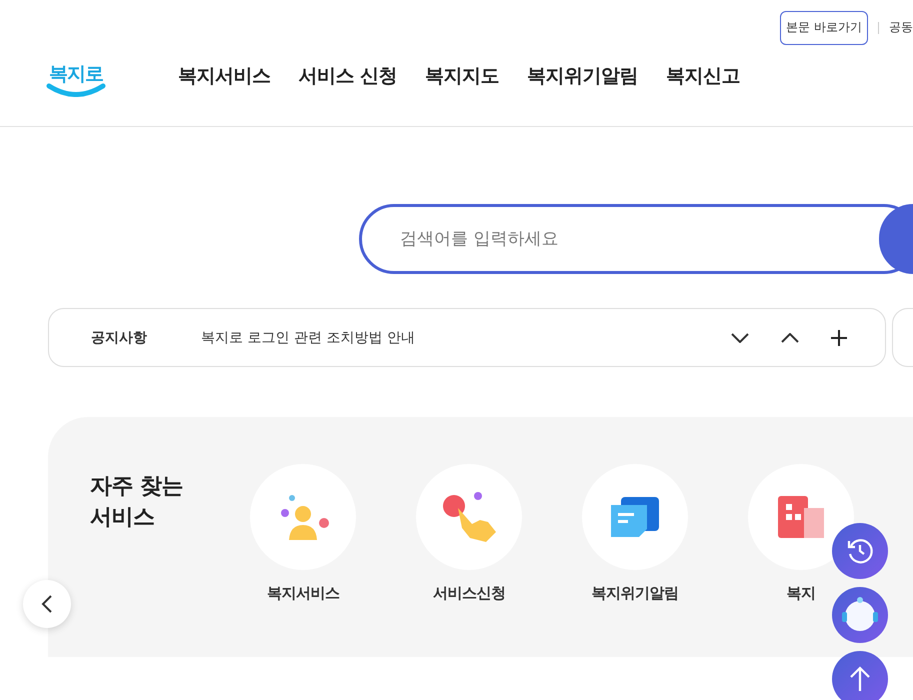  I want to click on building-icon, so click(801, 517).